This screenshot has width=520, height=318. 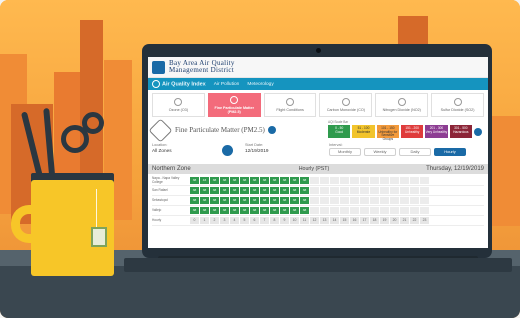 What do you see at coordinates (160, 189) in the screenshot?
I see `station-name: San Rafael` at bounding box center [160, 189].